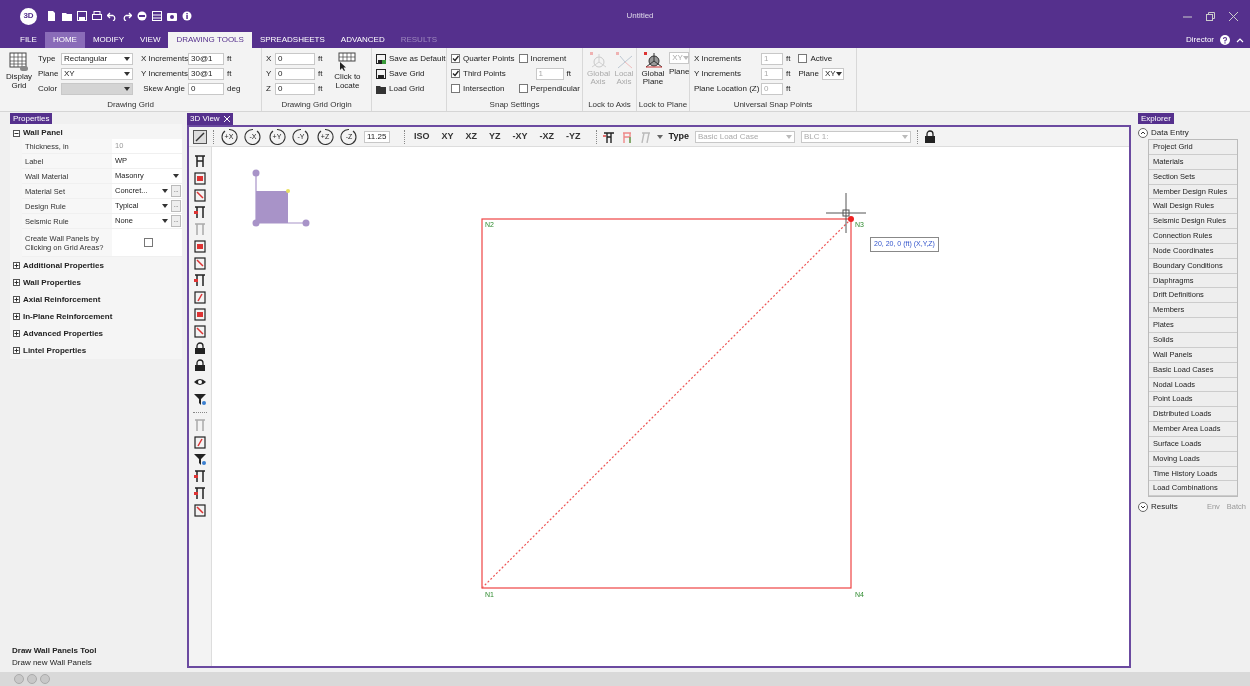 This screenshot has width=1250, height=686. What do you see at coordinates (640, 16) in the screenshot?
I see `window-title: Untitled` at bounding box center [640, 16].